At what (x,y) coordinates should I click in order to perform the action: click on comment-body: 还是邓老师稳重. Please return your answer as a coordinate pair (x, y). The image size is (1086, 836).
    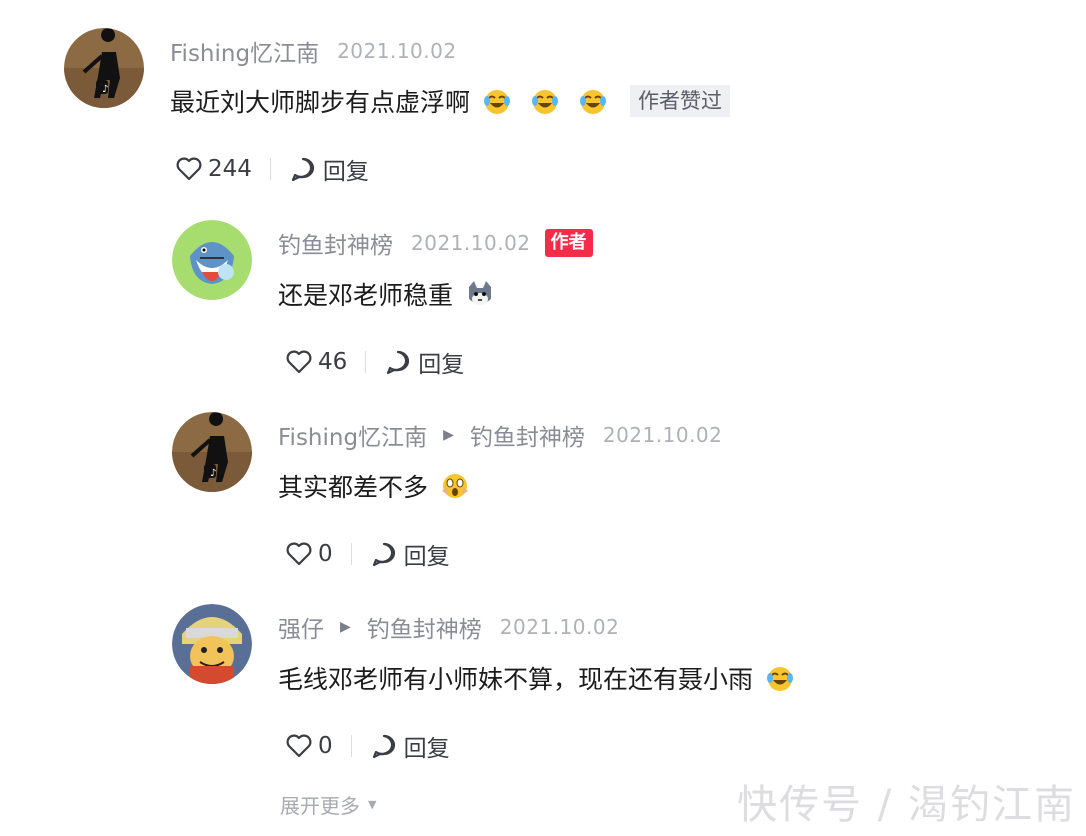
    Looking at the image, I should click on (366, 295).